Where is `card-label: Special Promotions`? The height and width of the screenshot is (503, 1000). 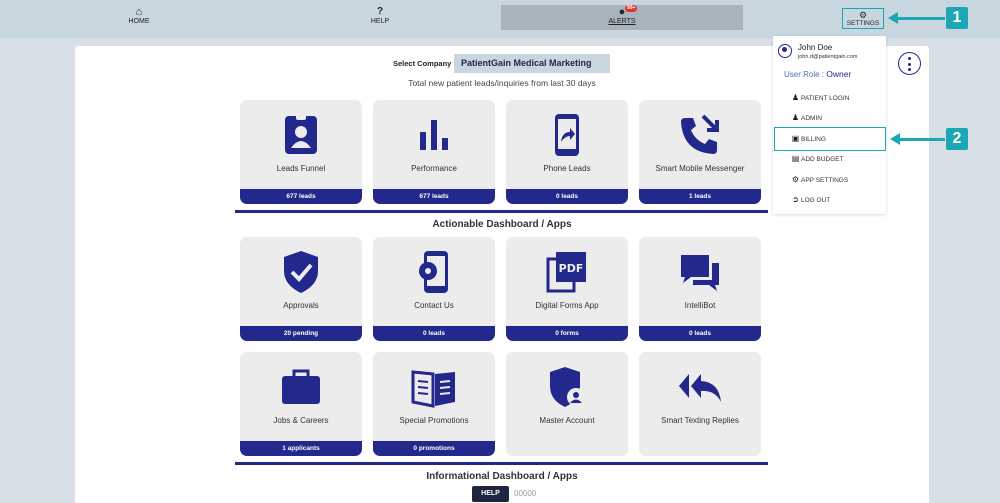
card-label: Special Promotions is located at coordinates (434, 420).